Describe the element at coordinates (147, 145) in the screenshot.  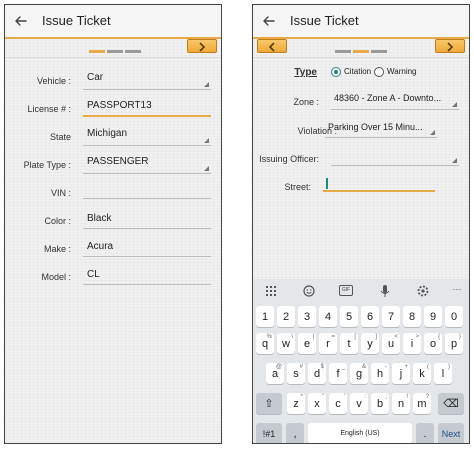
I see `state-dropdown` at that location.